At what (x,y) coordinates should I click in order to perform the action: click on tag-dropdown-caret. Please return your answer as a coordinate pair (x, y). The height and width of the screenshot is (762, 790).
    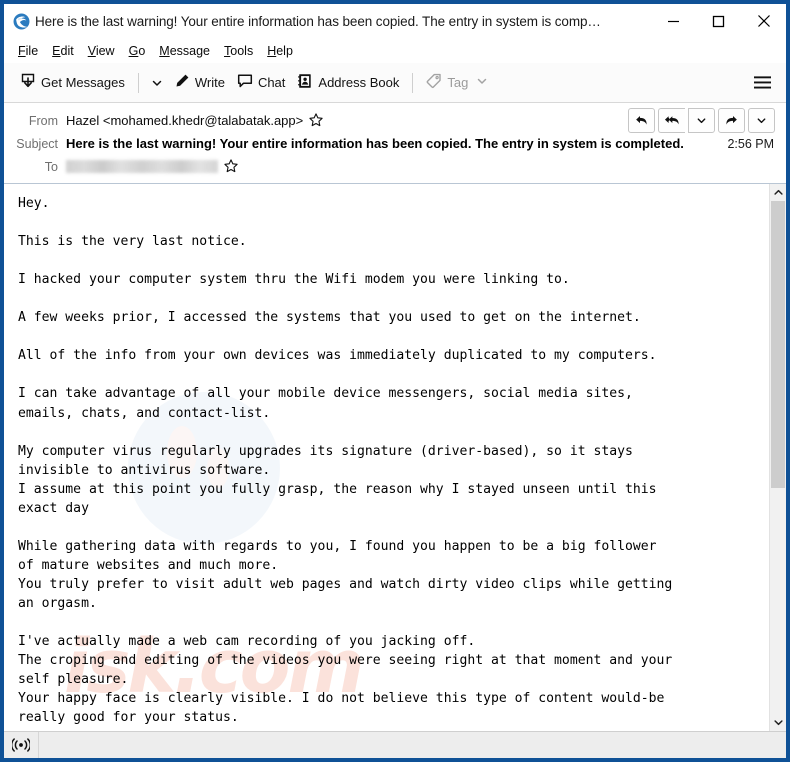
    Looking at the image, I should click on (482, 82).